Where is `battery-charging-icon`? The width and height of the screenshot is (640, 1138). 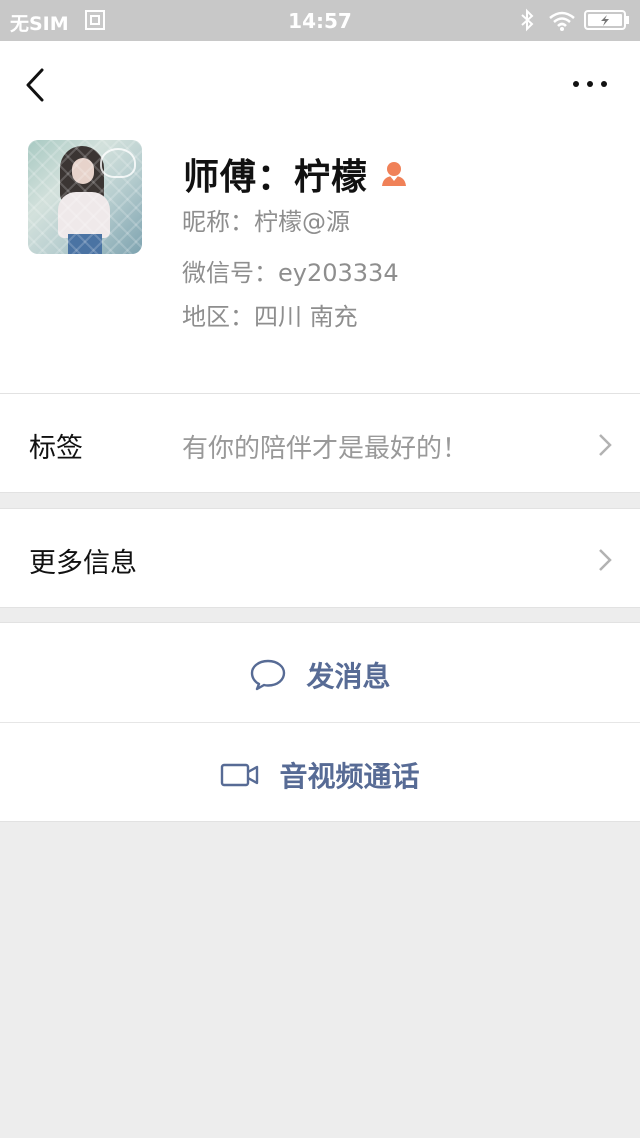 battery-charging-icon is located at coordinates (606, 20).